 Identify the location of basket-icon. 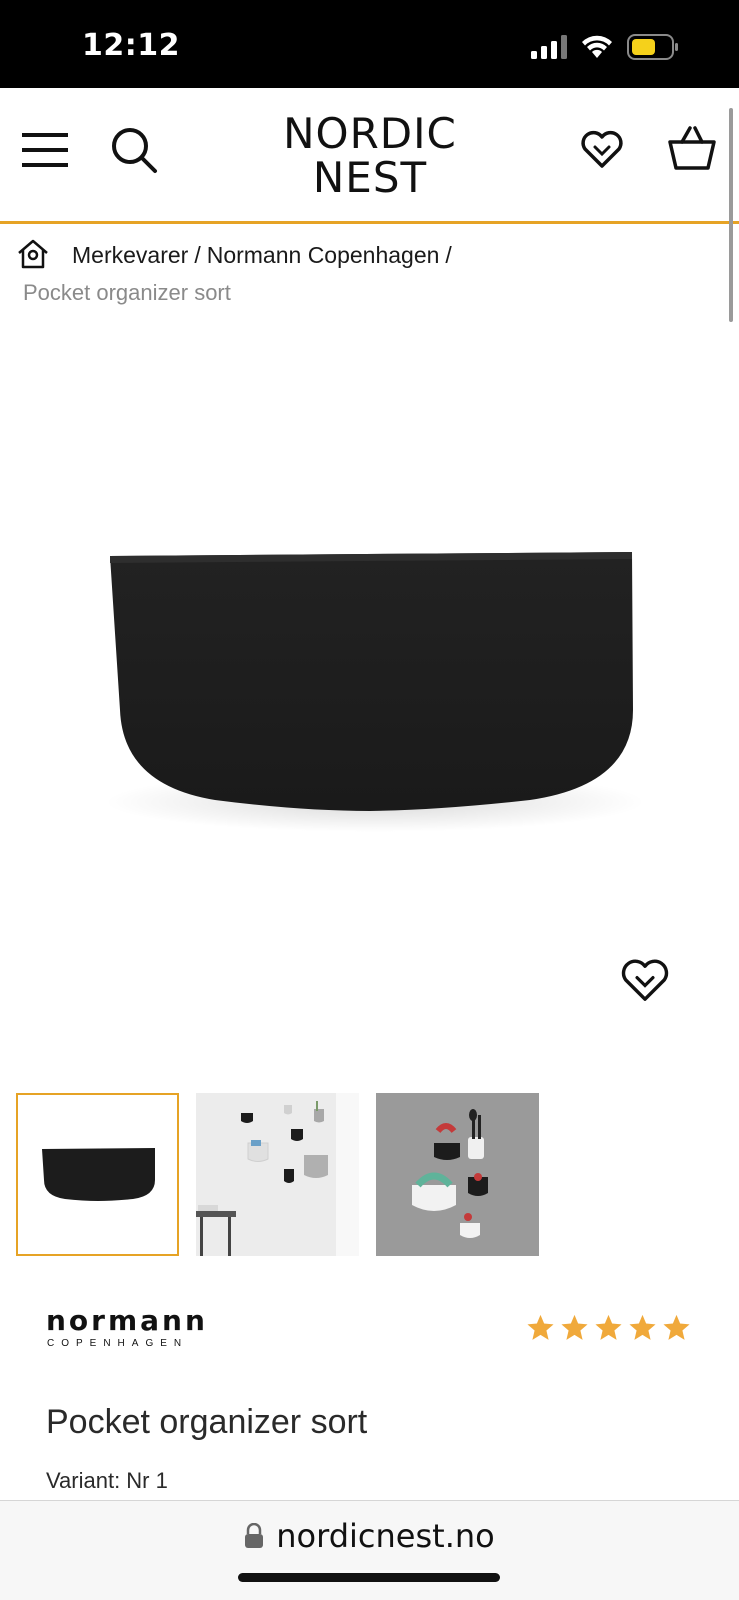
(692, 148).